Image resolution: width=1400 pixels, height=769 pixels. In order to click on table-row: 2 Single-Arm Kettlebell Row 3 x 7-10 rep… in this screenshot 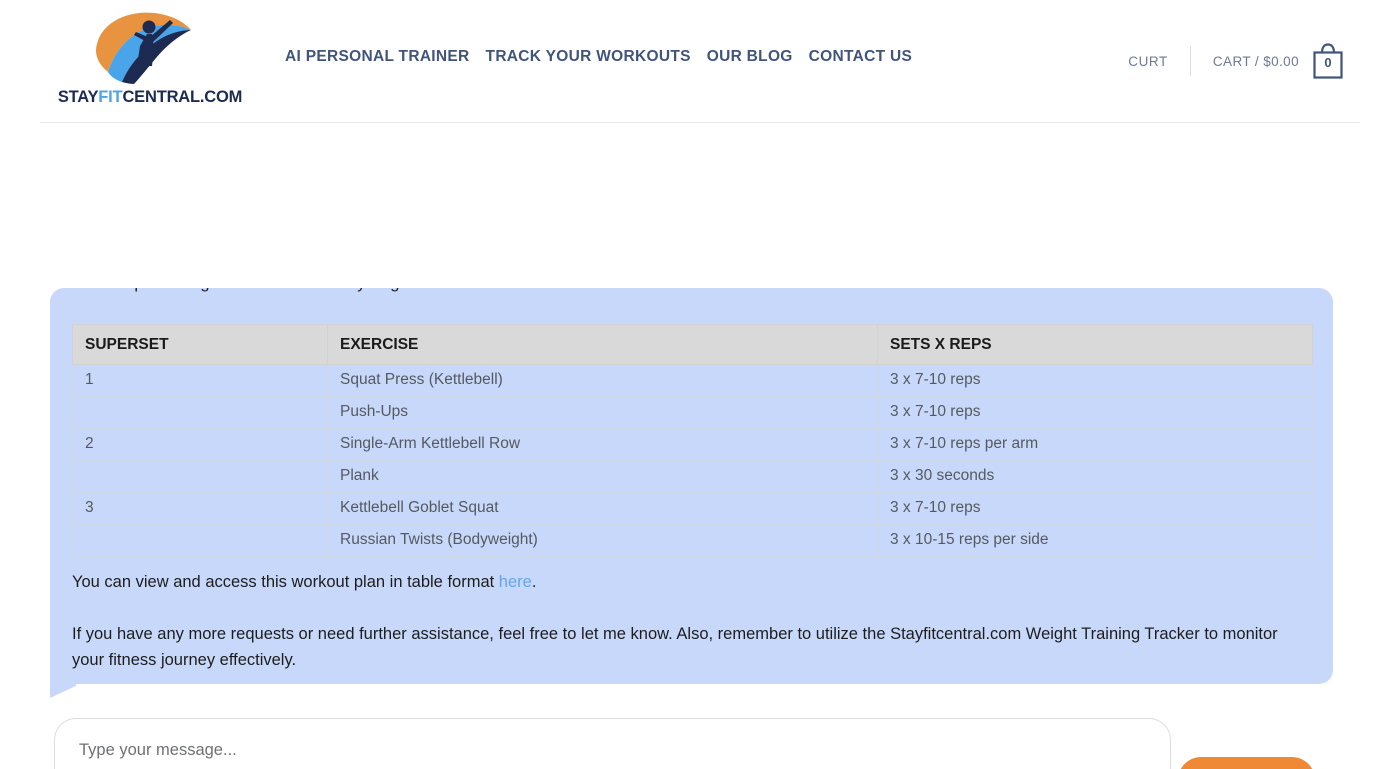, I will do `click(692, 444)`.